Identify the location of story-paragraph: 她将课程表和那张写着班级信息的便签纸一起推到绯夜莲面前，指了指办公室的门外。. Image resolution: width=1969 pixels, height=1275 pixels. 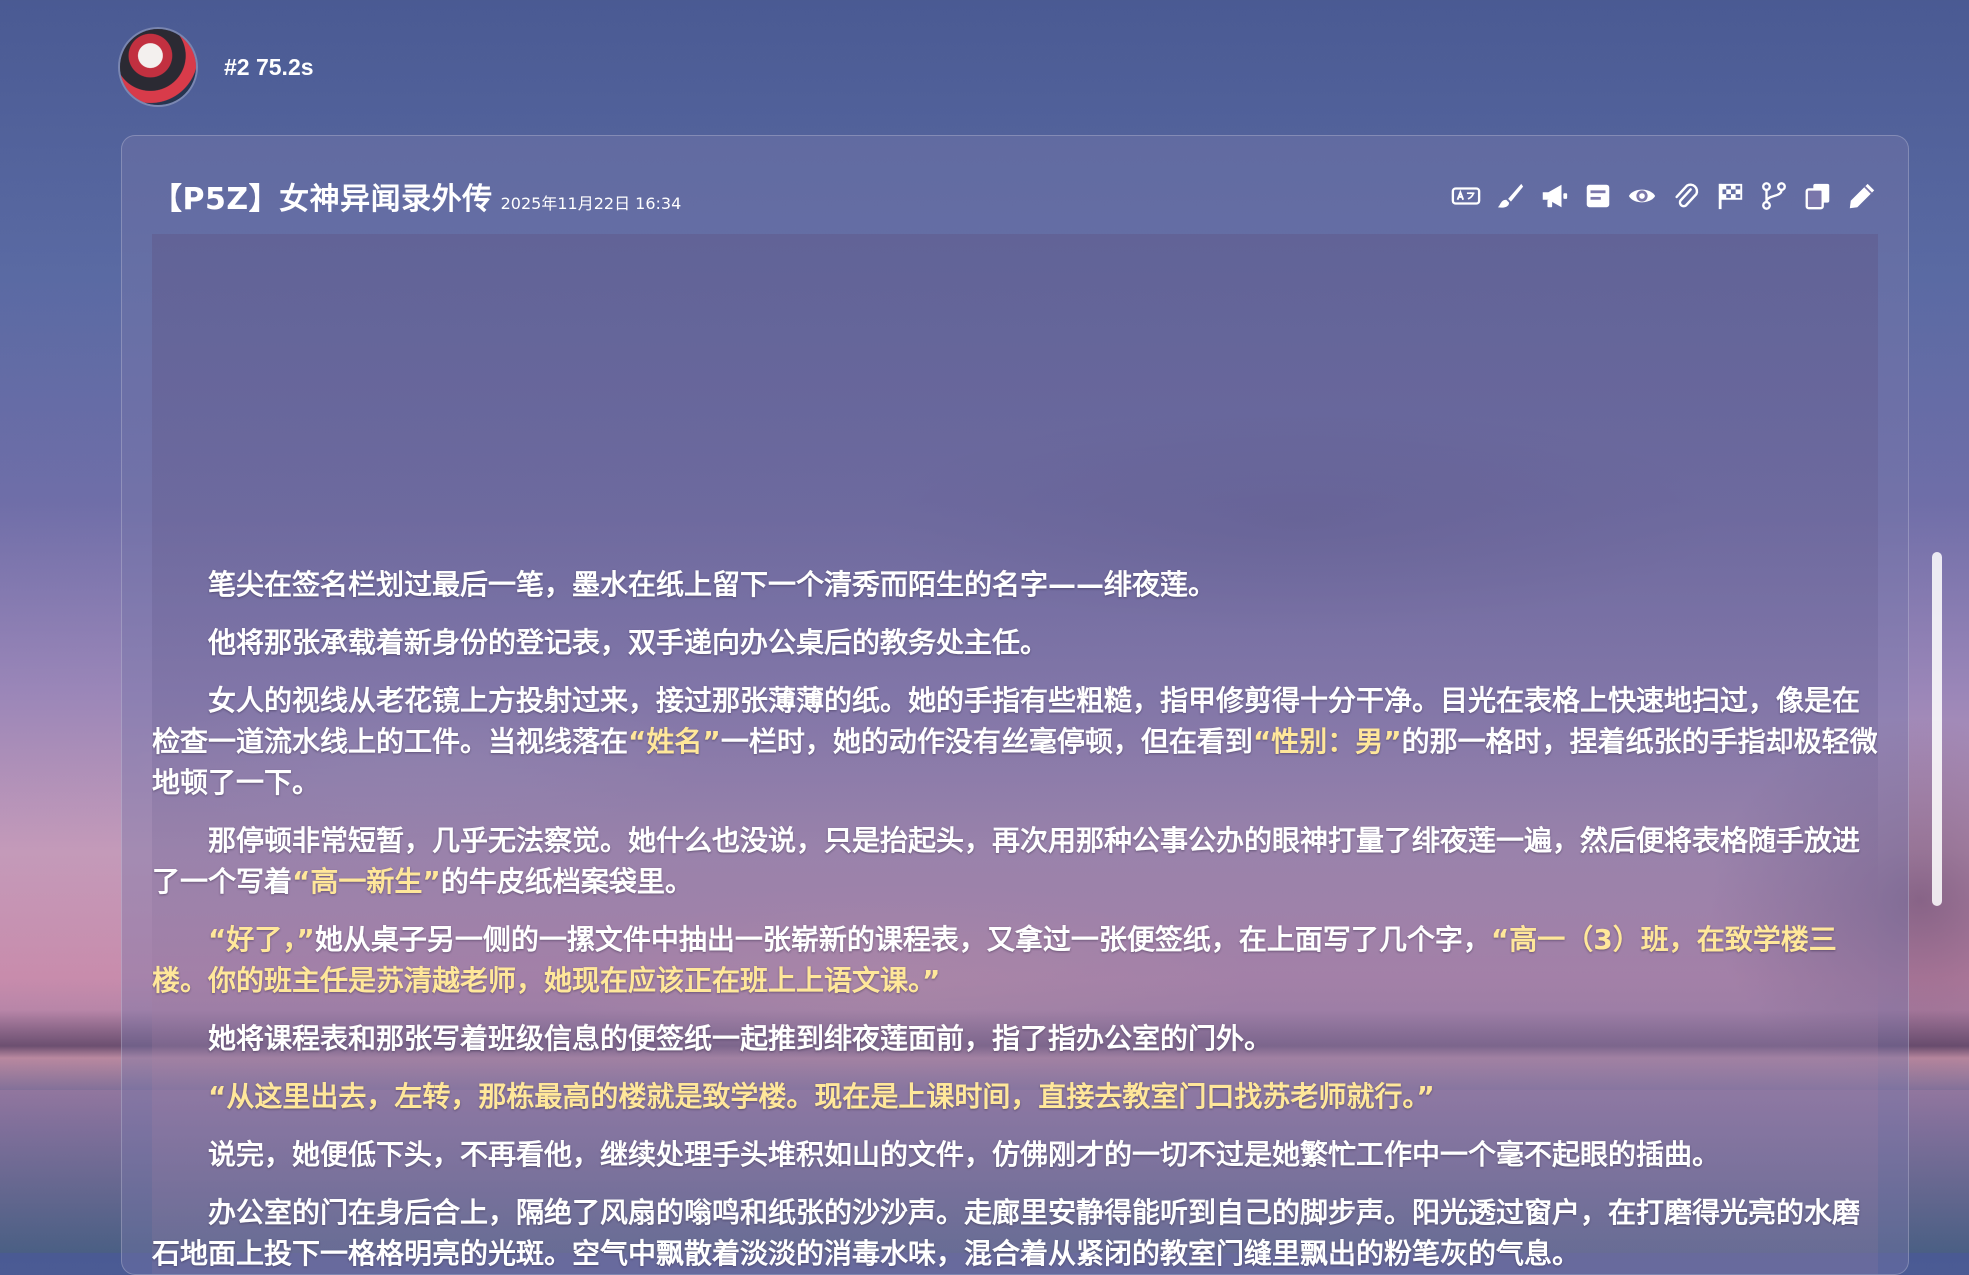
(1015, 1038).